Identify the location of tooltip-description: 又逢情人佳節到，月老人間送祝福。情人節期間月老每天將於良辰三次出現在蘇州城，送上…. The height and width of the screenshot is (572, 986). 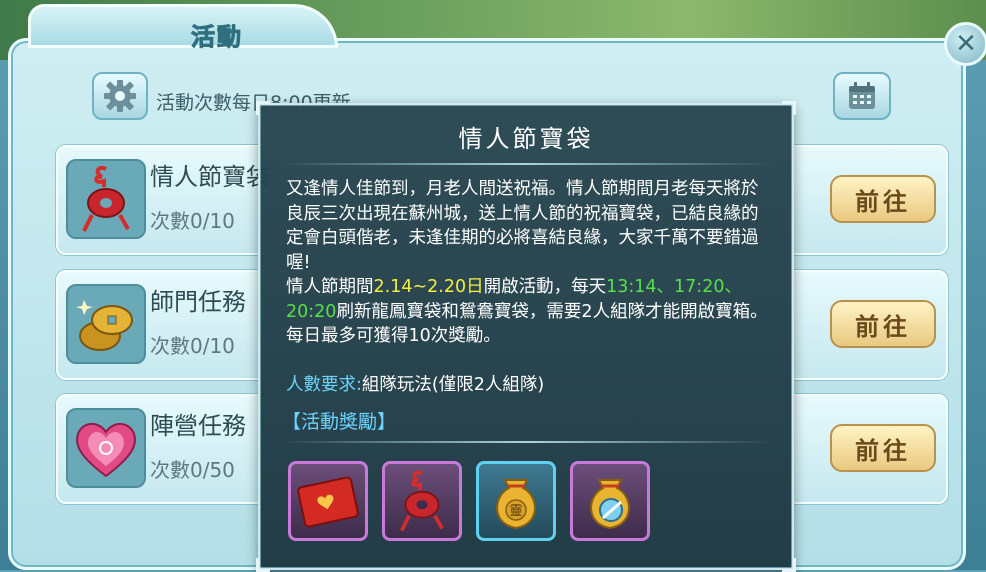
(529, 263).